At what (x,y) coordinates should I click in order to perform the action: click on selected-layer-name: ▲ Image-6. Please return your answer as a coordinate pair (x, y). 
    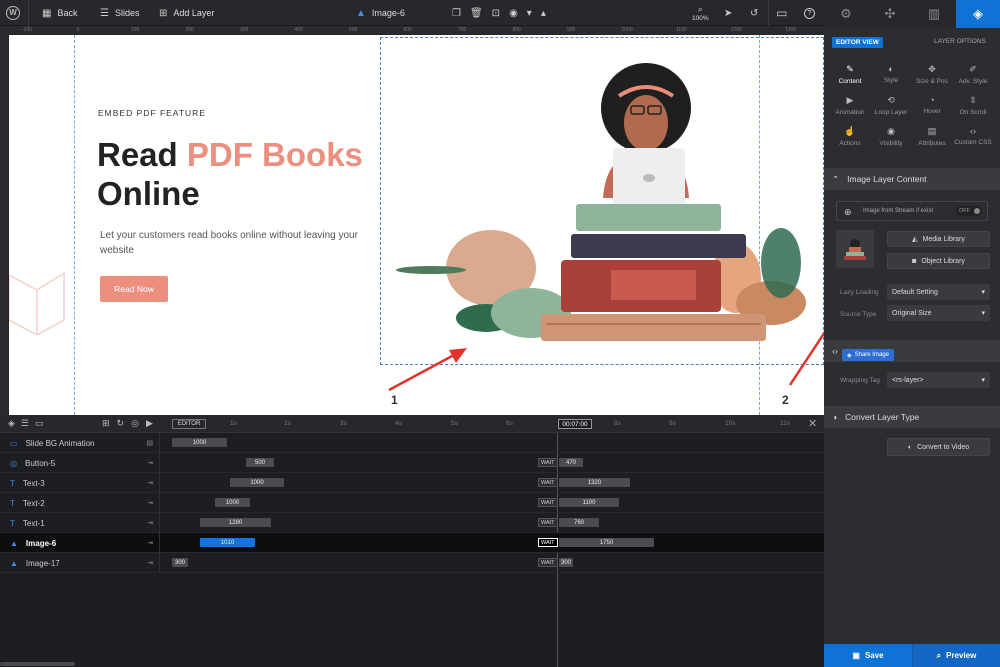
    Looking at the image, I should click on (380, 13).